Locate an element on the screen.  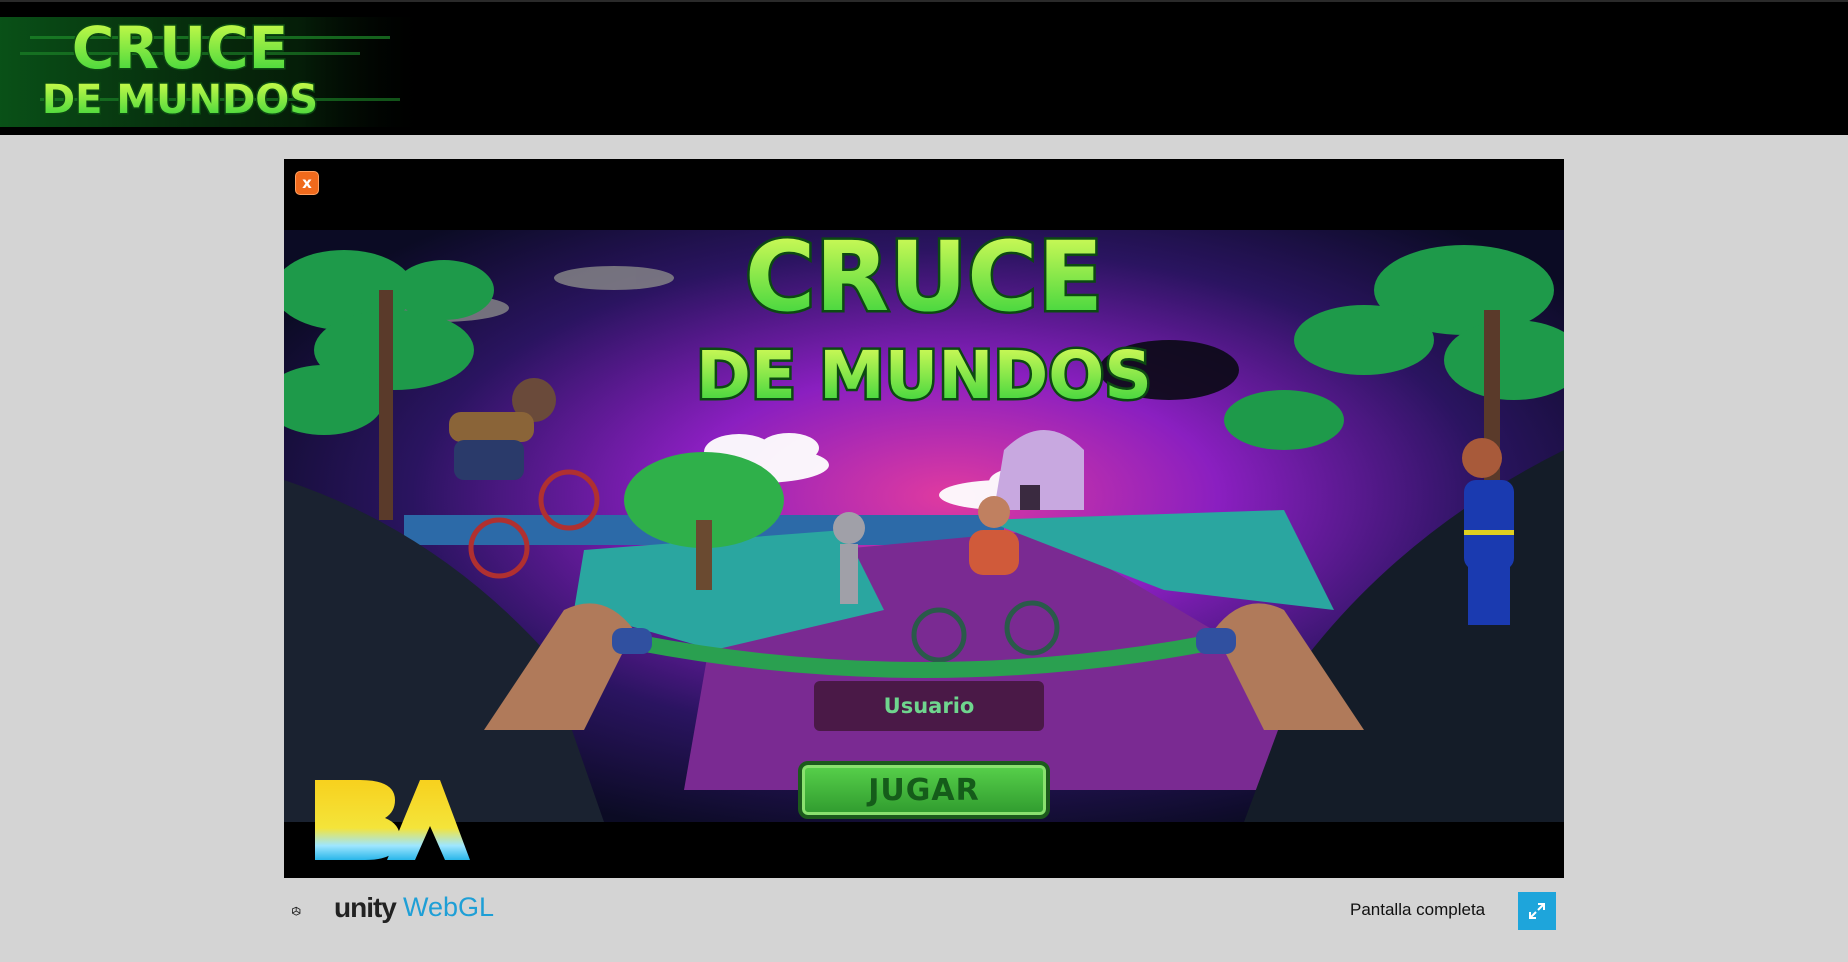
close-icon: x is located at coordinates (307, 182).